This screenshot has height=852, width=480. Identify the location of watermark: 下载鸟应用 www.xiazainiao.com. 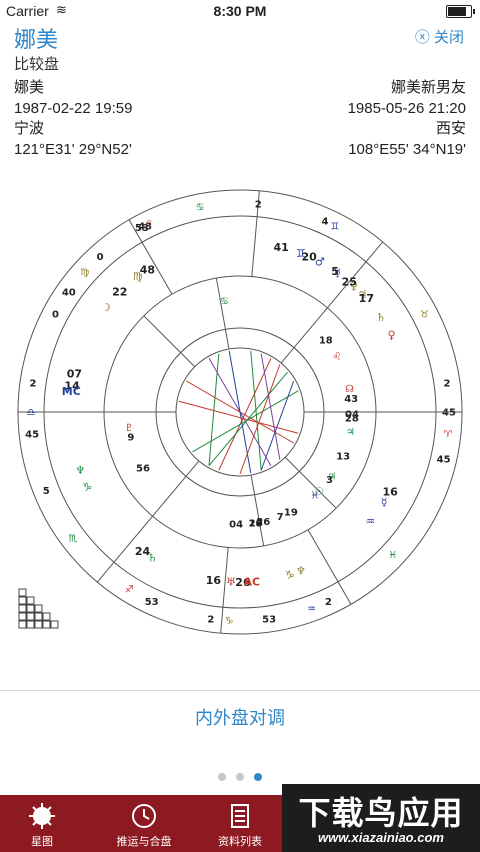
(381, 818).